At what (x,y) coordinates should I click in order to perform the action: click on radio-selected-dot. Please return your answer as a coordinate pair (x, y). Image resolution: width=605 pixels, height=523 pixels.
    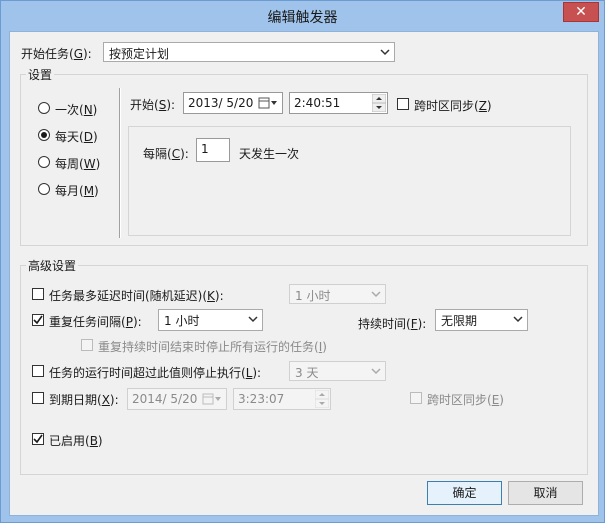
    Looking at the image, I should click on (44, 135).